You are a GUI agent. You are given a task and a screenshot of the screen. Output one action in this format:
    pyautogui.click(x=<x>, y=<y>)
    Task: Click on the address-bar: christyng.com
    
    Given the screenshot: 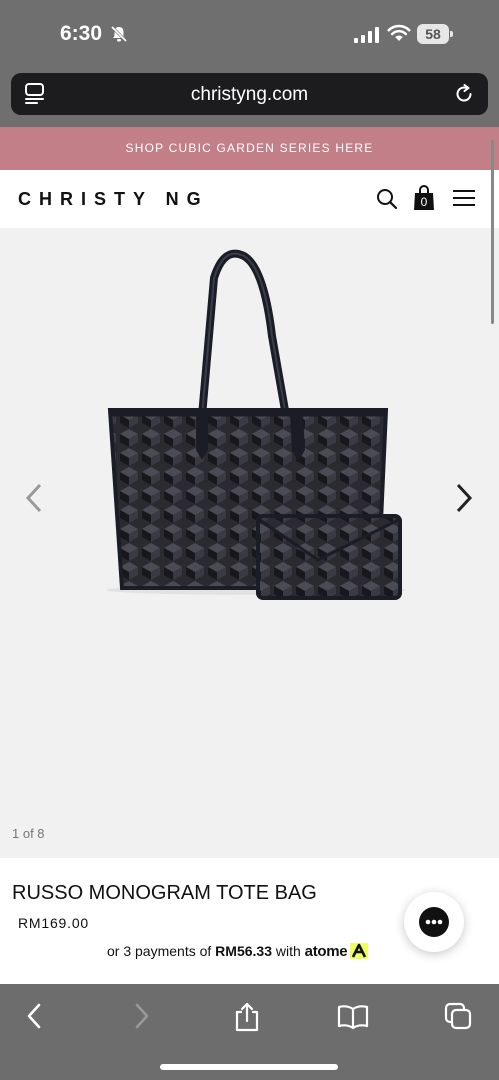 What is the action you would take?
    pyautogui.click(x=249, y=94)
    